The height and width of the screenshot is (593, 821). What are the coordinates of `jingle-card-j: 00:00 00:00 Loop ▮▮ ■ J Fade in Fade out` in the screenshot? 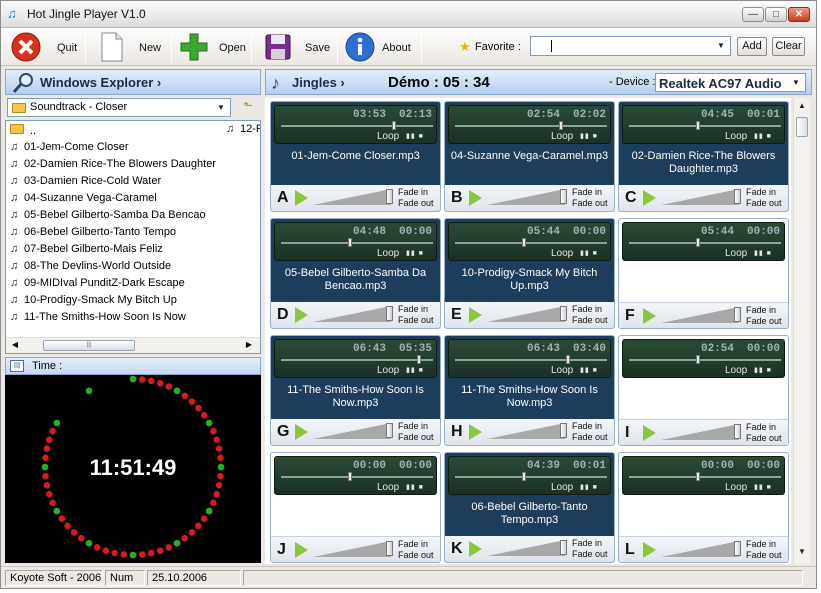 It's located at (355, 507).